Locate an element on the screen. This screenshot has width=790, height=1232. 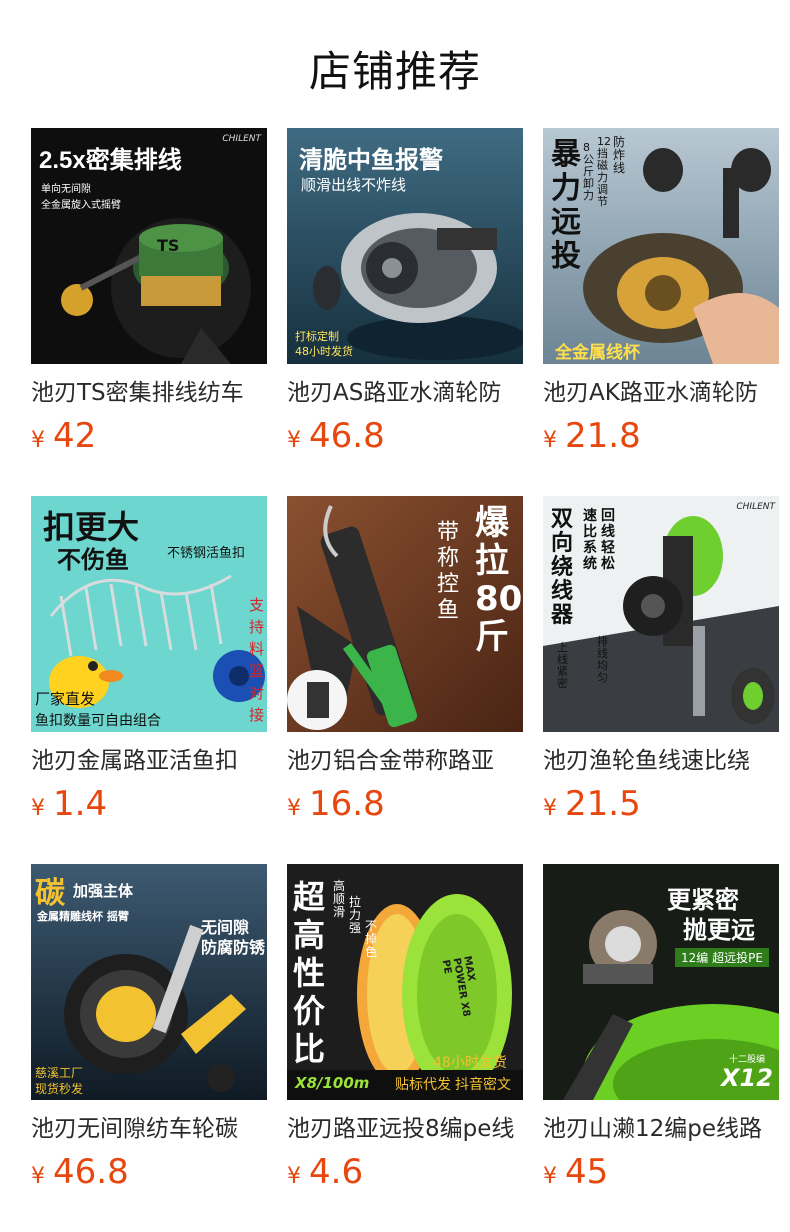
promo-text: 鱼扣数量可自由组合 is located at coordinates (98, 721).